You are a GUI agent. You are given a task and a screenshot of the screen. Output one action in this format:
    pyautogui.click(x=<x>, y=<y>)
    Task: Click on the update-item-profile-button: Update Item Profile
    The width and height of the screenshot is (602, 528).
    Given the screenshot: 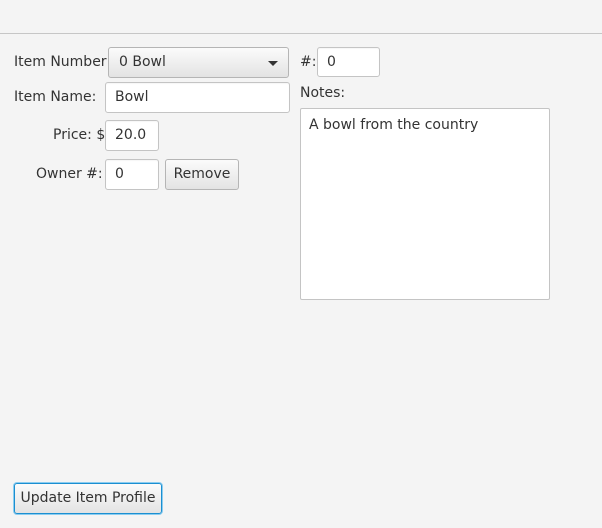 What is the action you would take?
    pyautogui.click(x=88, y=498)
    